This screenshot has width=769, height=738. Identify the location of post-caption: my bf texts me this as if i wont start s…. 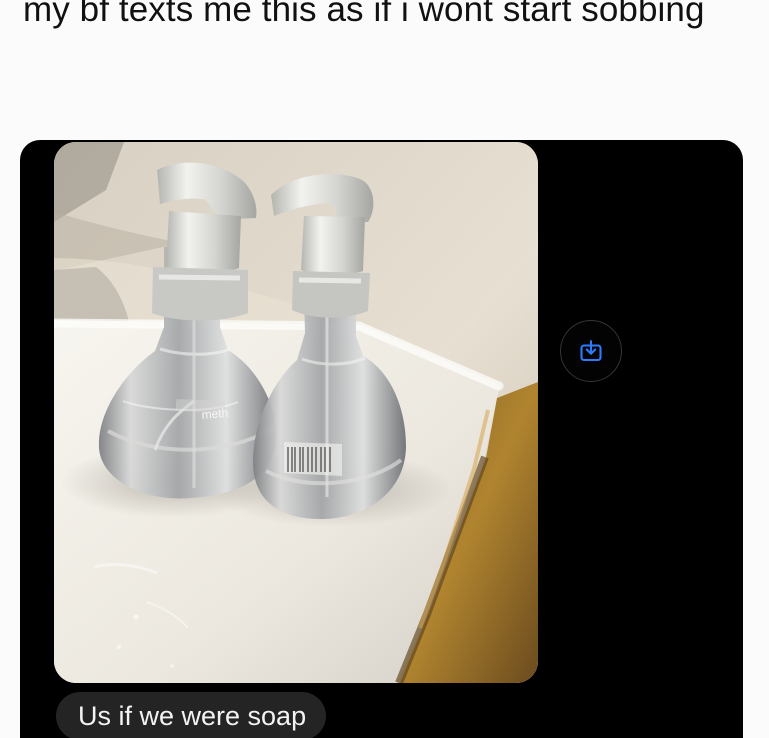
(364, 14).